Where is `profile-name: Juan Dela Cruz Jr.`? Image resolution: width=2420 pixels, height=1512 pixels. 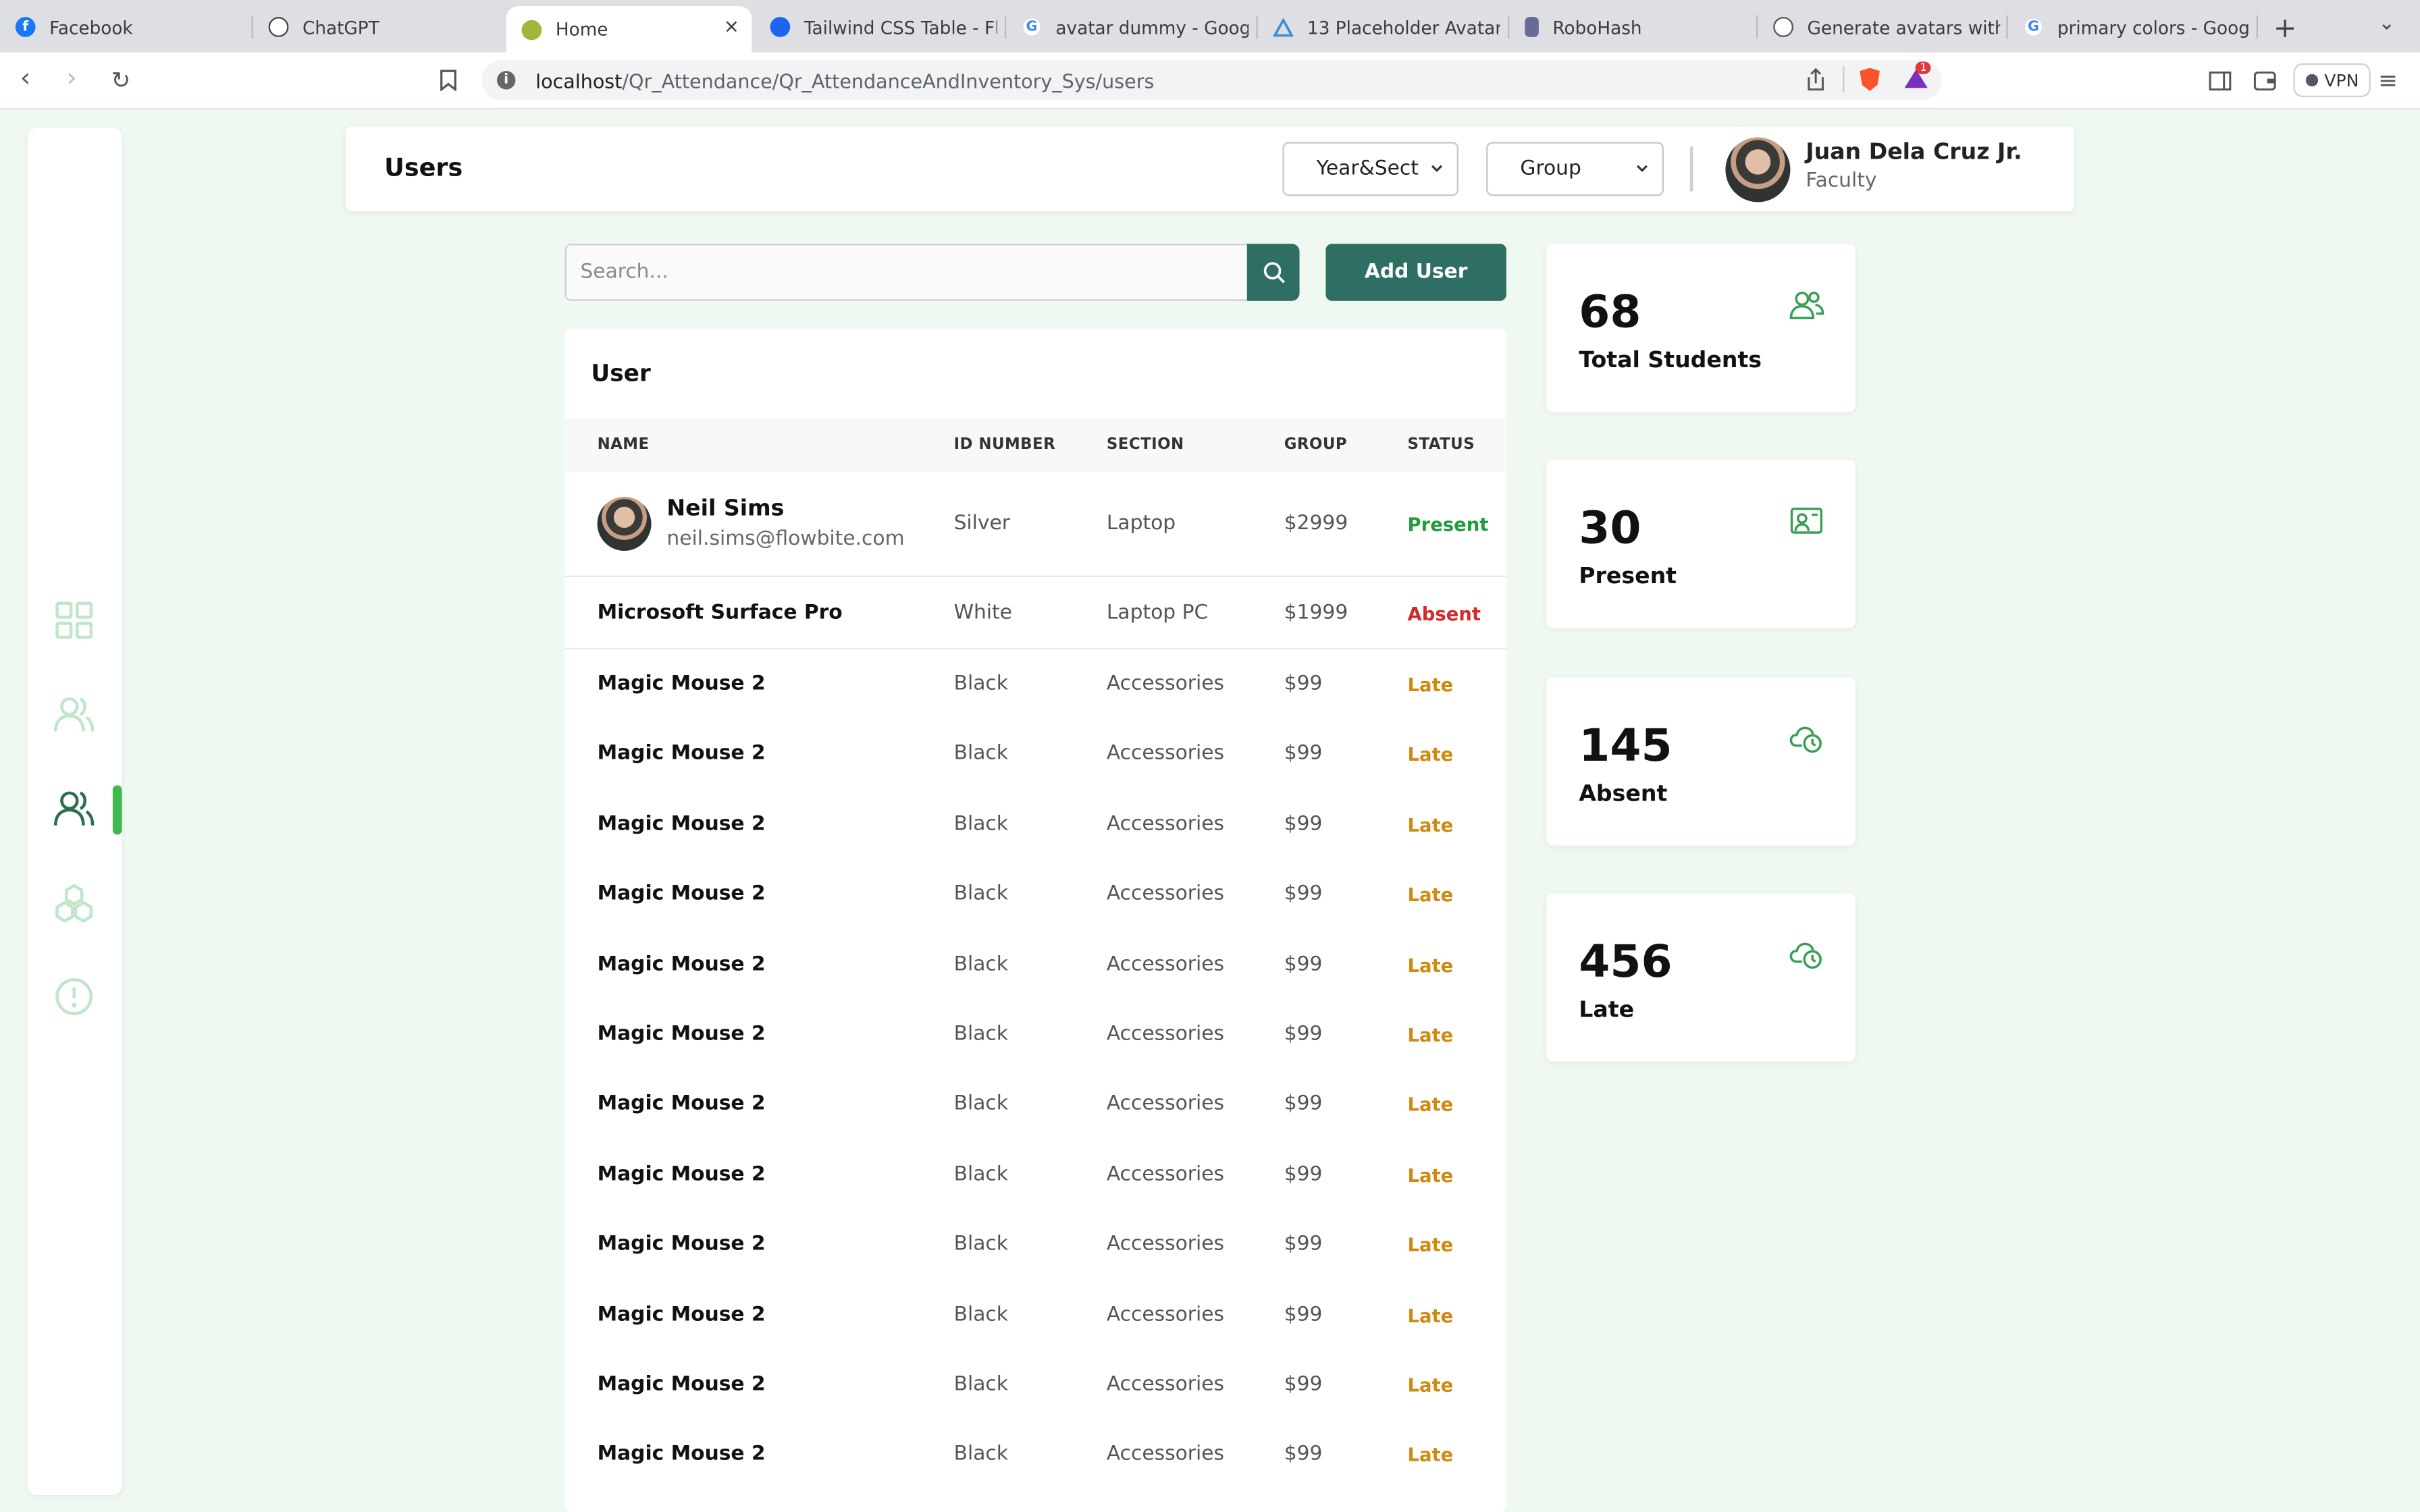
profile-name: Juan Dela Cruz Jr. is located at coordinates (1914, 152).